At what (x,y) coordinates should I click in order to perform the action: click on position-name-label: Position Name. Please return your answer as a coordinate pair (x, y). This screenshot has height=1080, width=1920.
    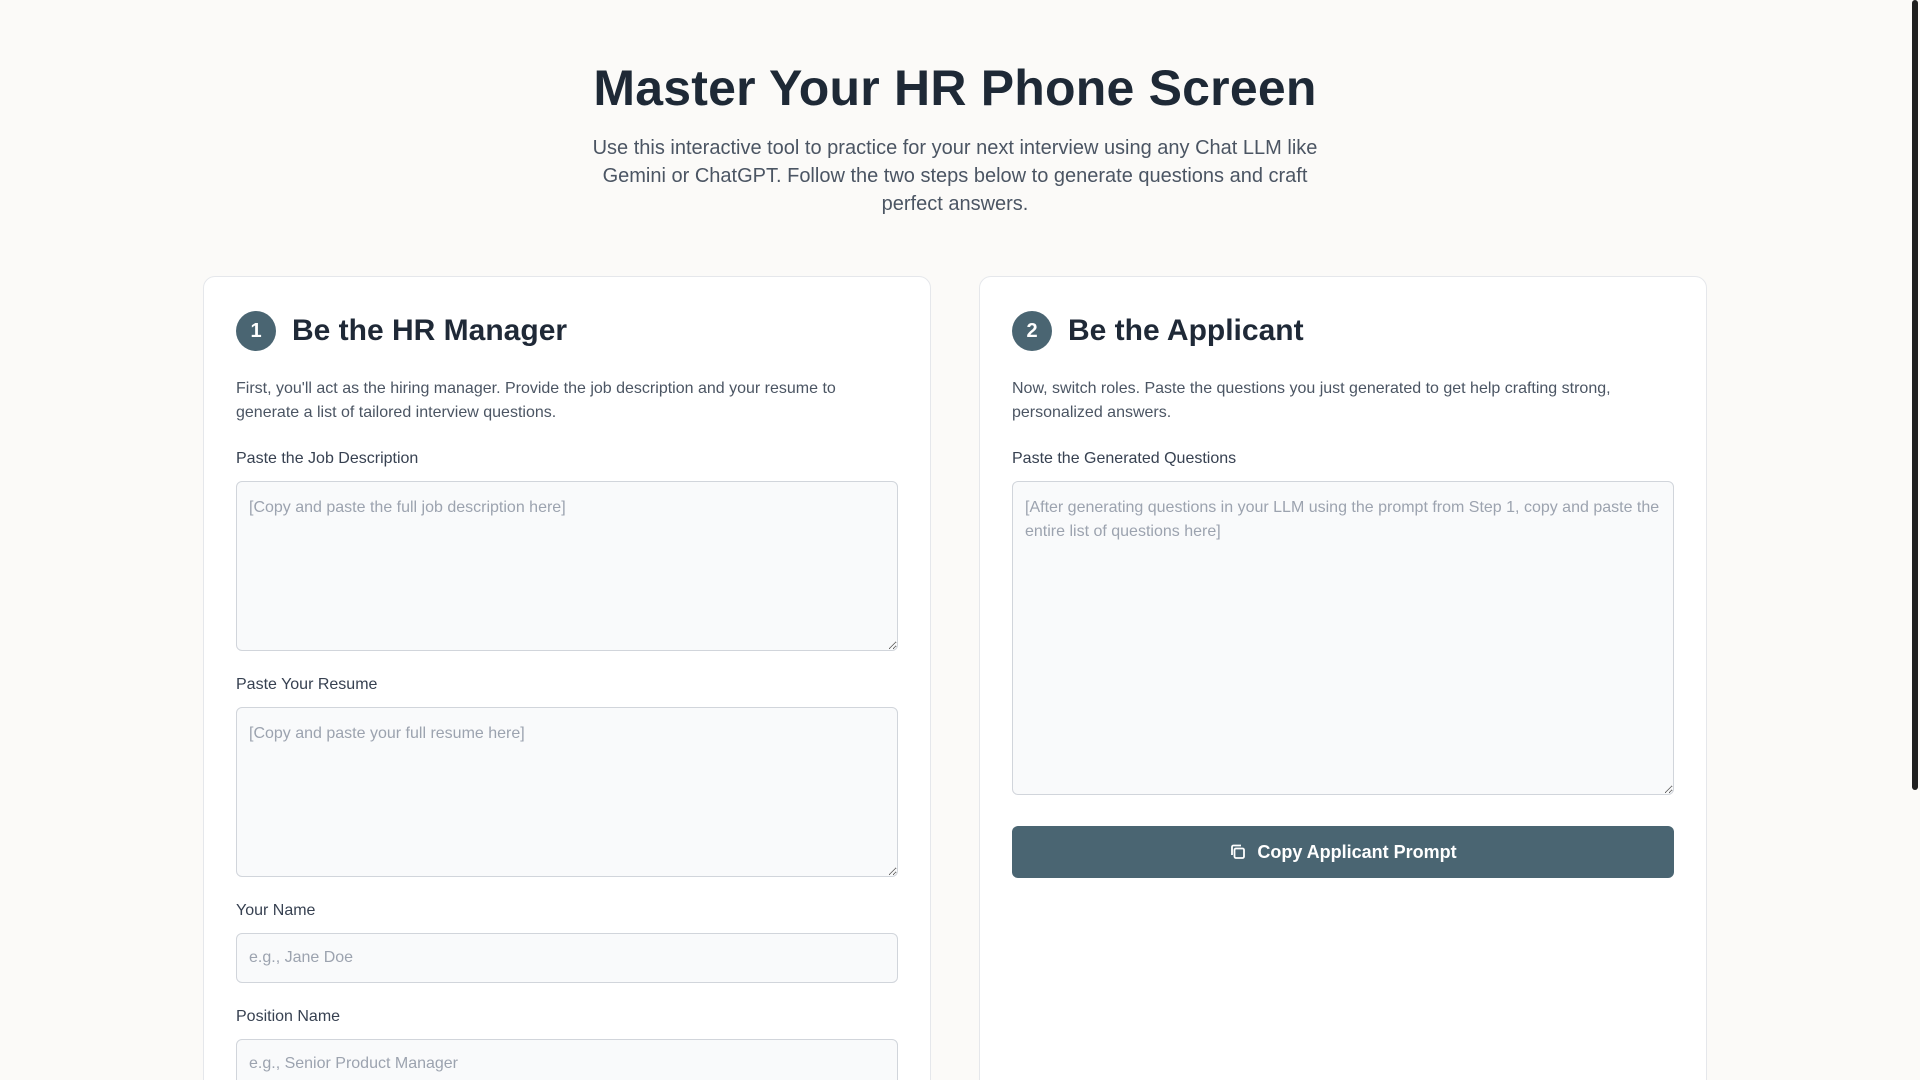
    Looking at the image, I should click on (288, 1016).